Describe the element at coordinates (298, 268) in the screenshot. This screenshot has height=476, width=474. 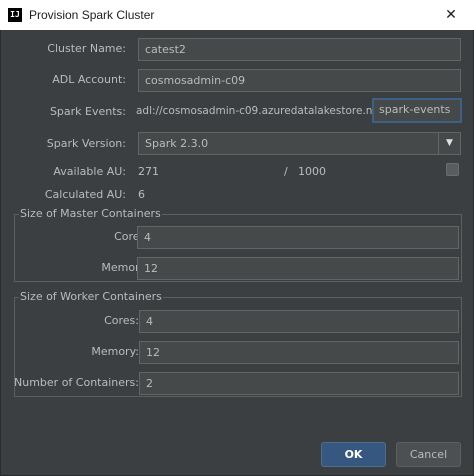
I see `master-memory-field: 12` at that location.